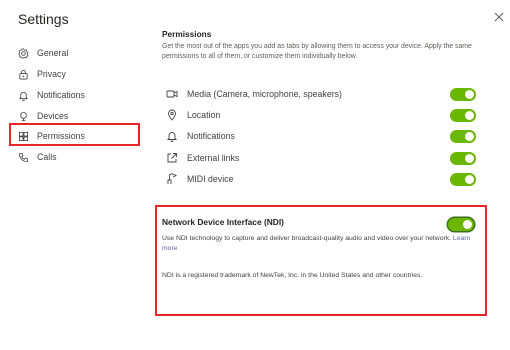 The height and width of the screenshot is (350, 510). What do you see at coordinates (463, 94) in the screenshot?
I see `media-toggle` at bounding box center [463, 94].